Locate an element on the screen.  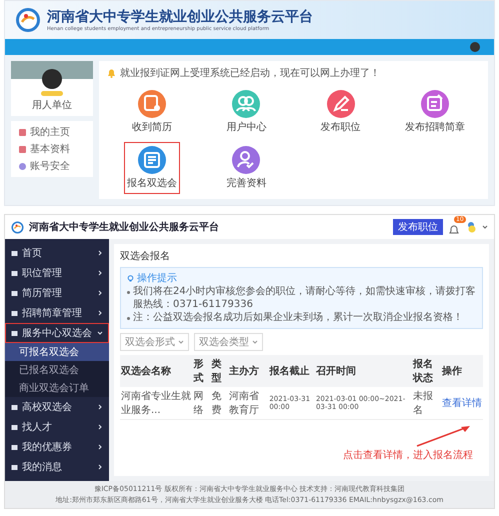
pen-icon is located at coordinates (340, 104).